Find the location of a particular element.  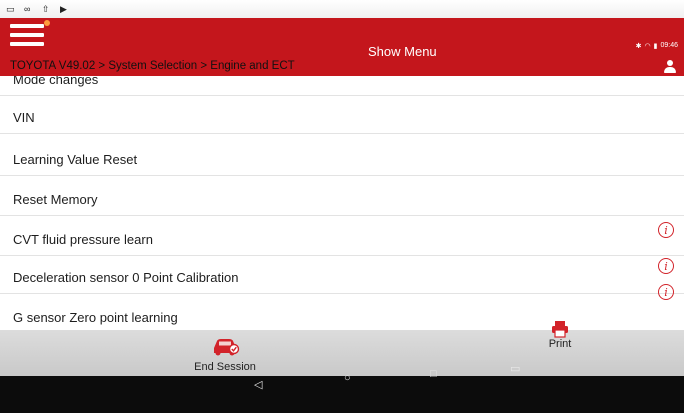

list-item-label: Learning Value Reset is located at coordinates (75, 159).